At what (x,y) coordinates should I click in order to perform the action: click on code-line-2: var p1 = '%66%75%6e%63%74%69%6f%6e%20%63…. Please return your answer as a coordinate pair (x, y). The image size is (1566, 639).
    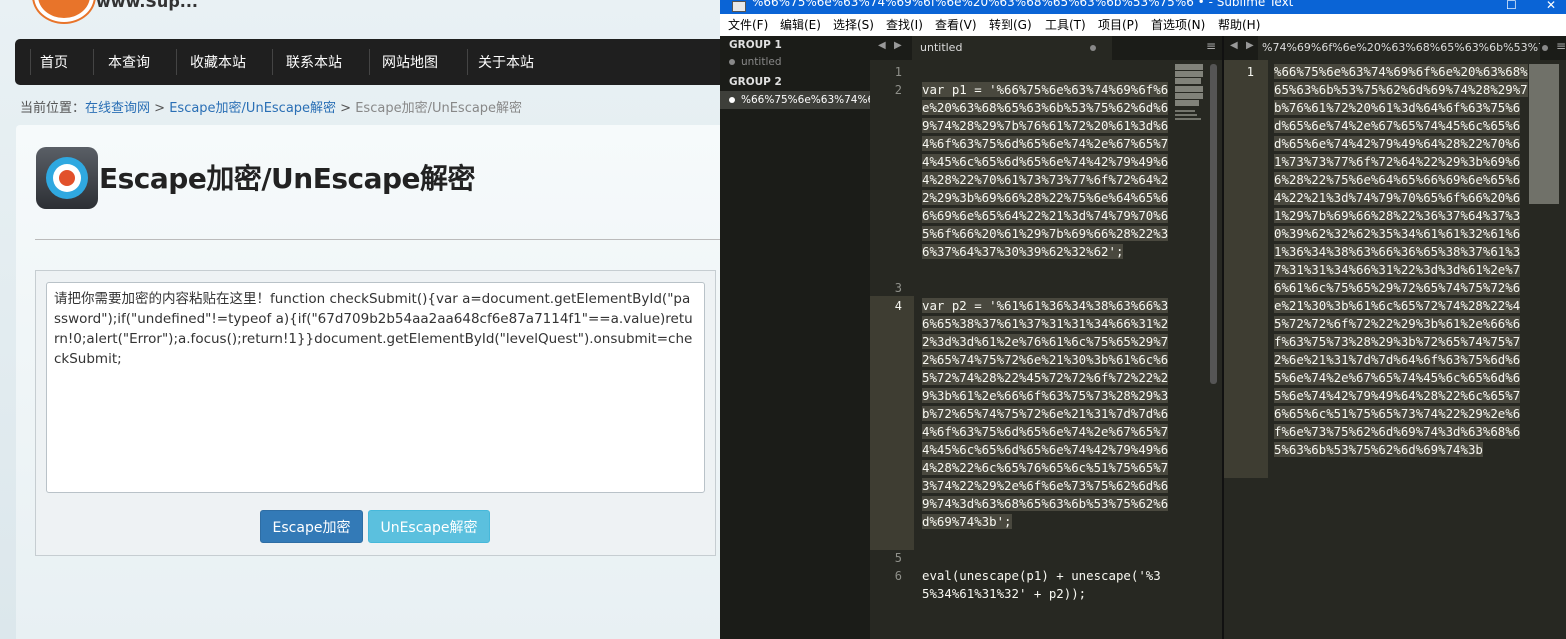
    Looking at the image, I should click on (1045, 170).